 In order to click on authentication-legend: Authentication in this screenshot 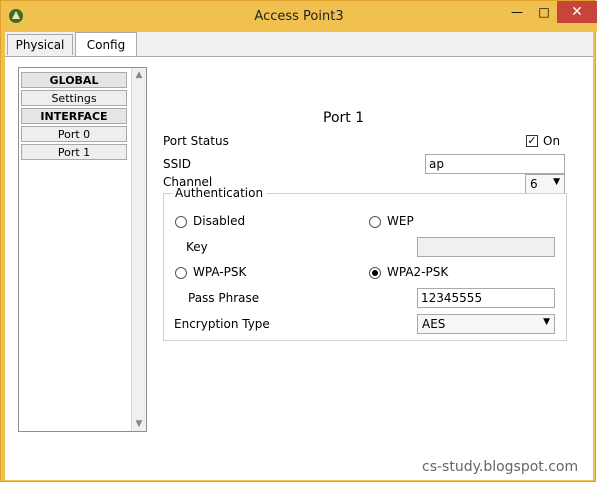, I will do `click(219, 193)`.